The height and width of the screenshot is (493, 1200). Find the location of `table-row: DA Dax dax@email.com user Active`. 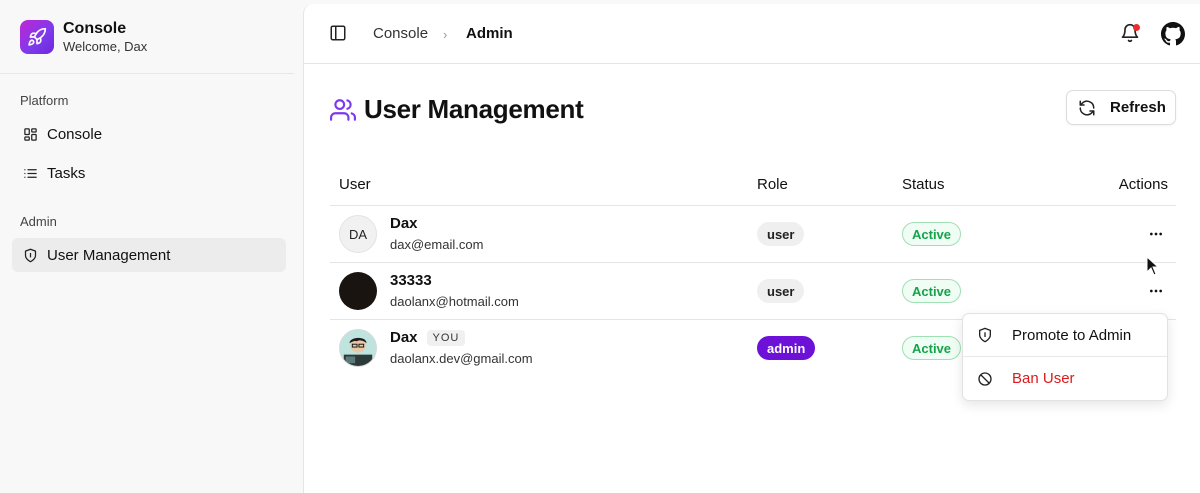

table-row: DA Dax dax@email.com user Active is located at coordinates (753, 234).